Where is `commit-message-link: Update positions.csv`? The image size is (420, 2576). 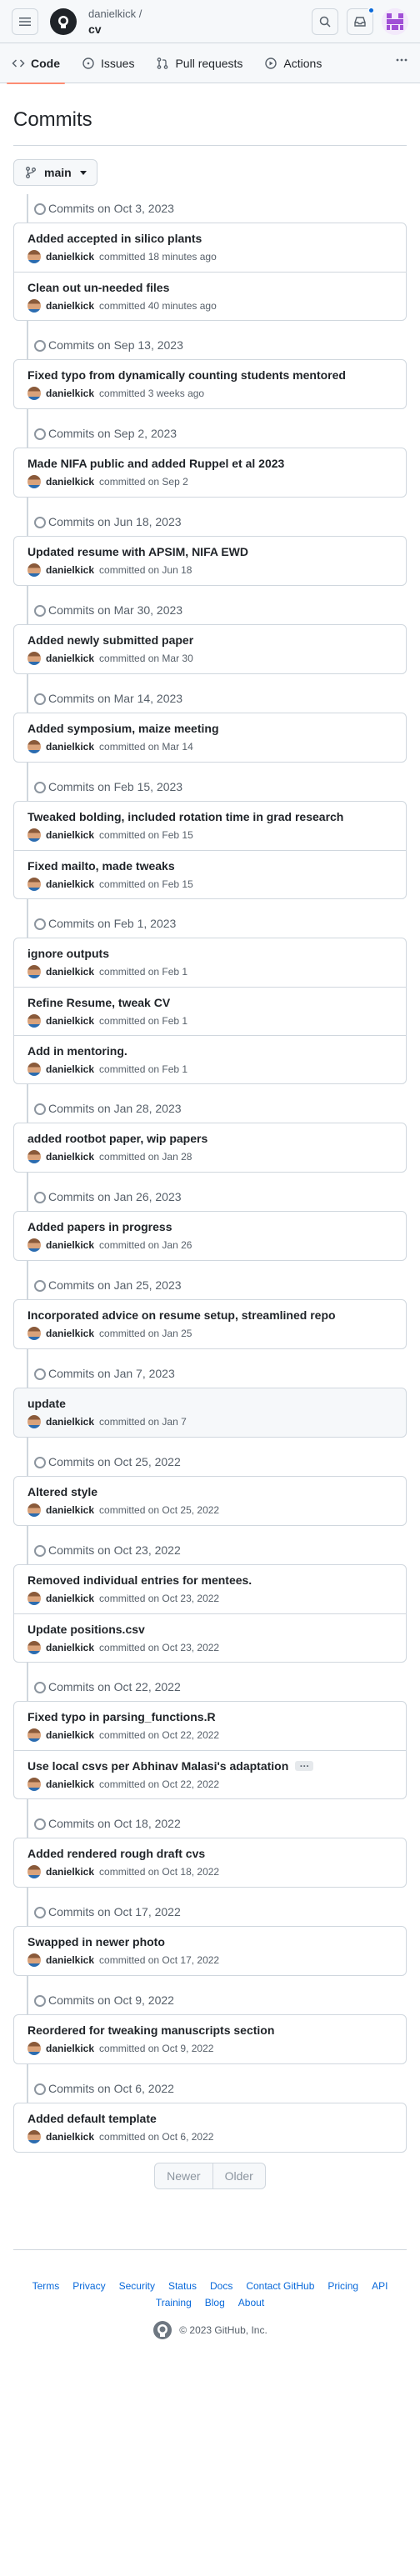 commit-message-link: Update positions.csv is located at coordinates (86, 1629).